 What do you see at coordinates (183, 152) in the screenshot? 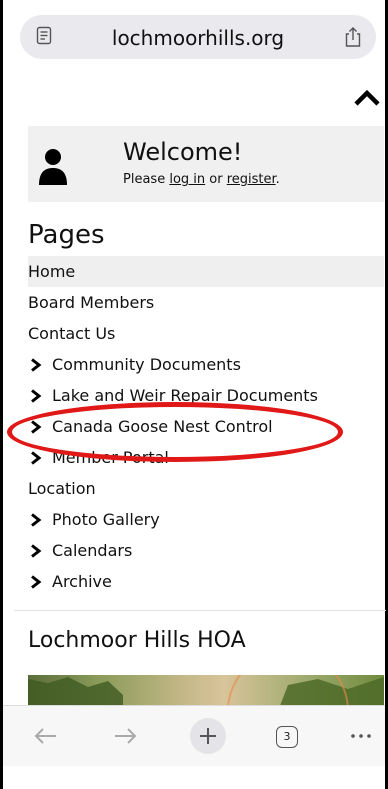
I see `welcome-title: Welcome!` at bounding box center [183, 152].